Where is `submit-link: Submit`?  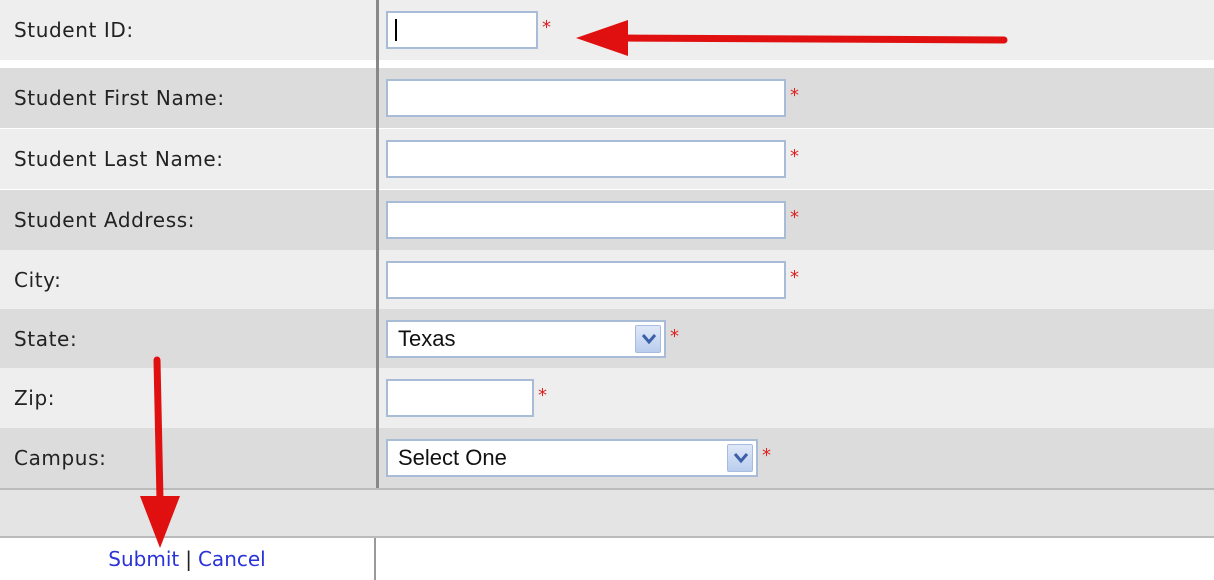 submit-link: Submit is located at coordinates (143, 559).